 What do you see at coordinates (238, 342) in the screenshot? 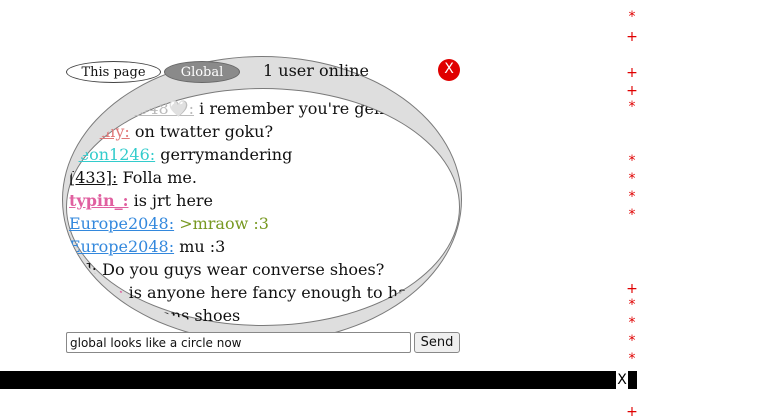
I see `chat-input` at bounding box center [238, 342].